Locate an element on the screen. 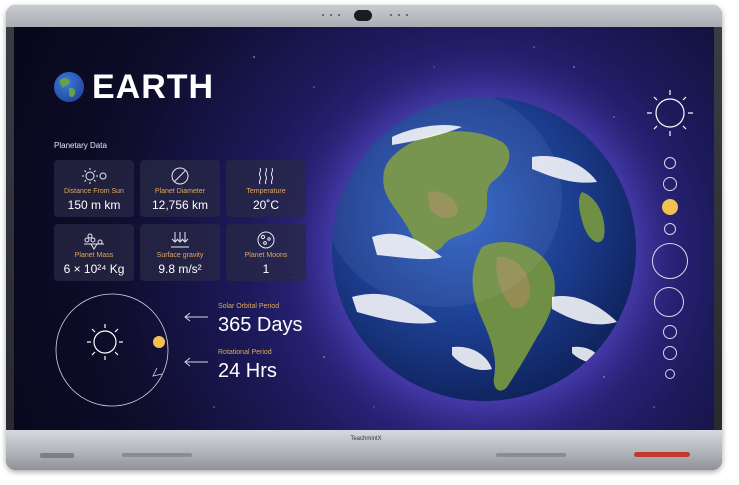 The width and height of the screenshot is (739, 485). port-panel is located at coordinates (57, 455).